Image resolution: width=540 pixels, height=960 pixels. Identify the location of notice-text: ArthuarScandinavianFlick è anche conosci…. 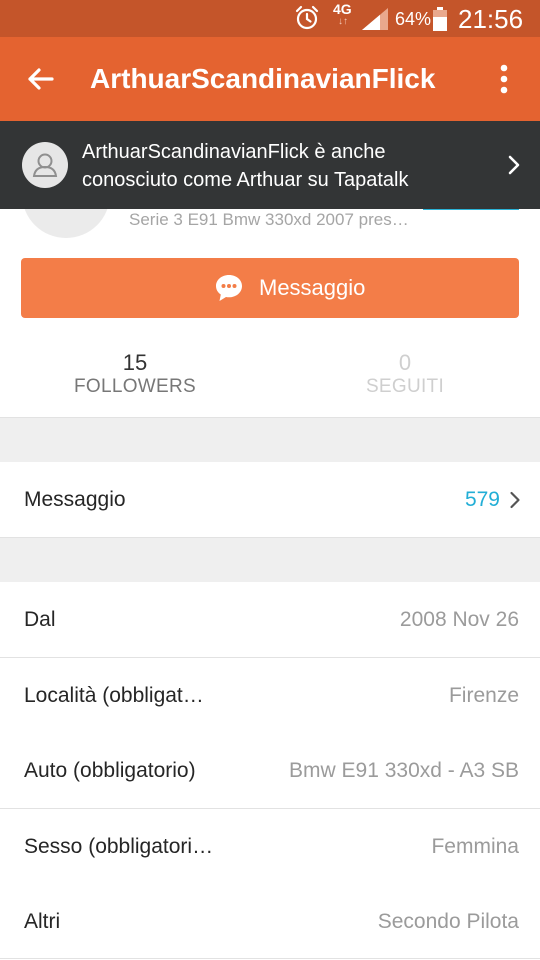
(245, 166).